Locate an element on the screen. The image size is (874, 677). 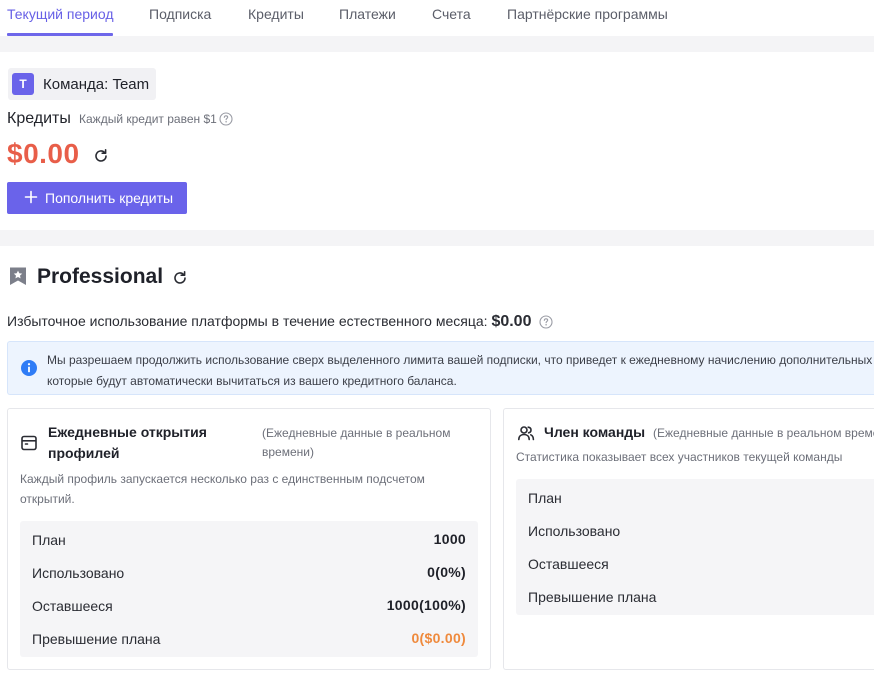
calendar-icon is located at coordinates (29, 443).